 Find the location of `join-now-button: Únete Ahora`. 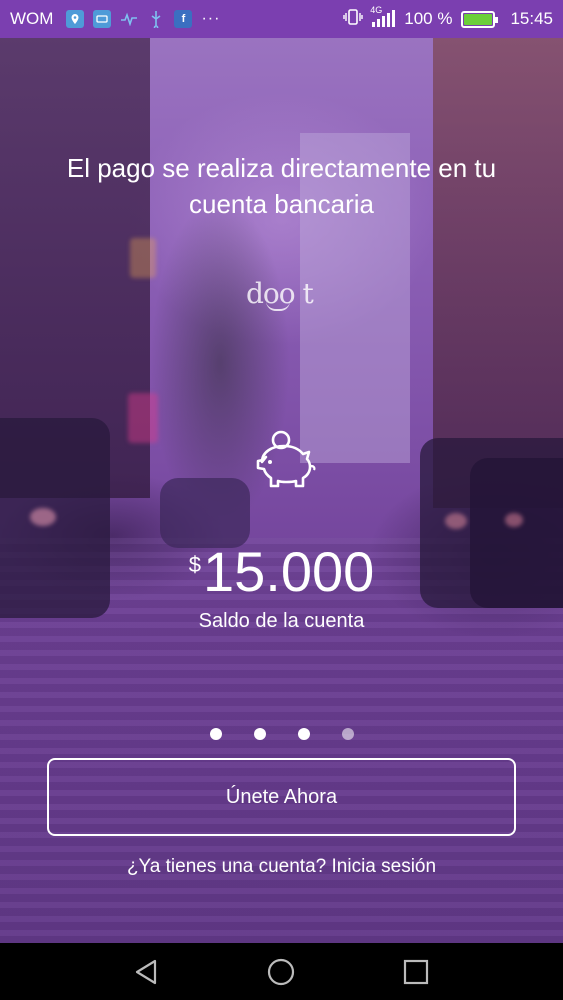

join-now-button: Únete Ahora is located at coordinates (281, 797).